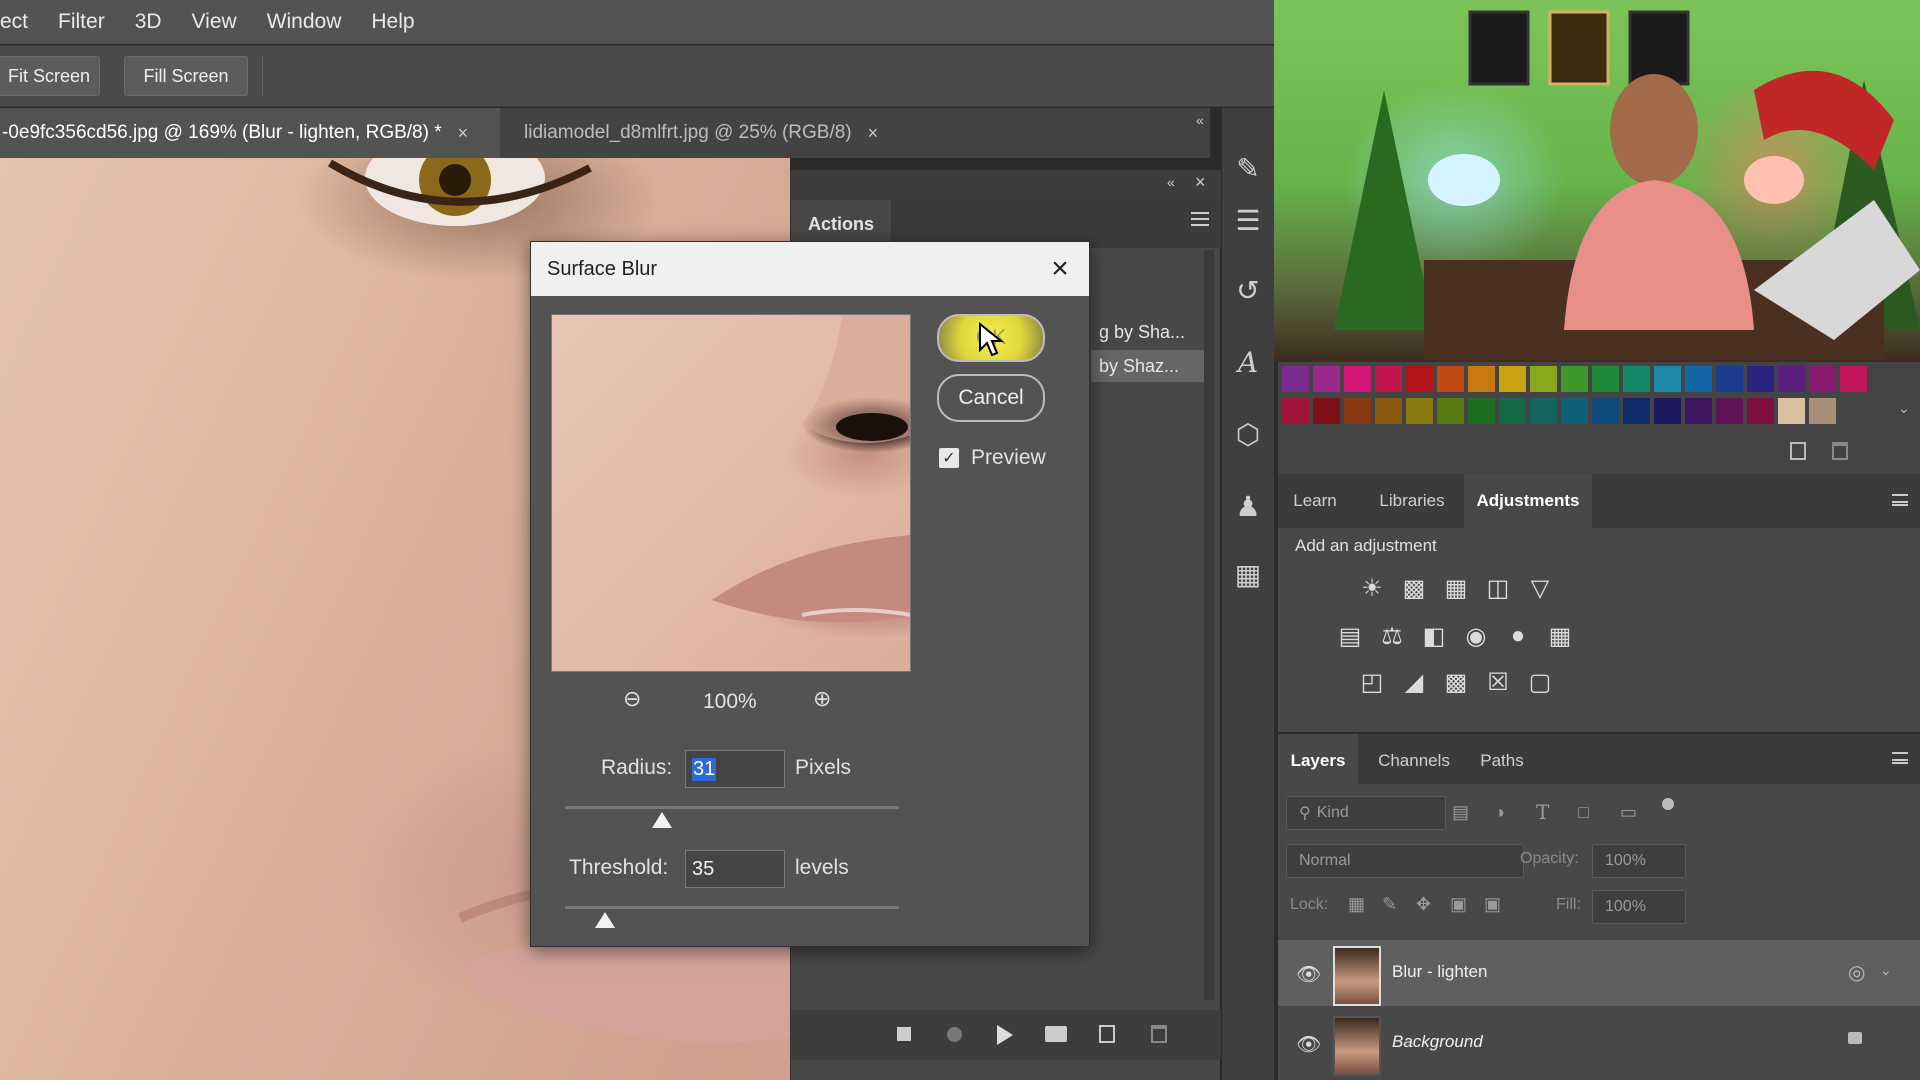 The image size is (1920, 1080). Describe the element at coordinates (1599, 1043) in the screenshot. I see `layer-row: 👁 Background` at that location.